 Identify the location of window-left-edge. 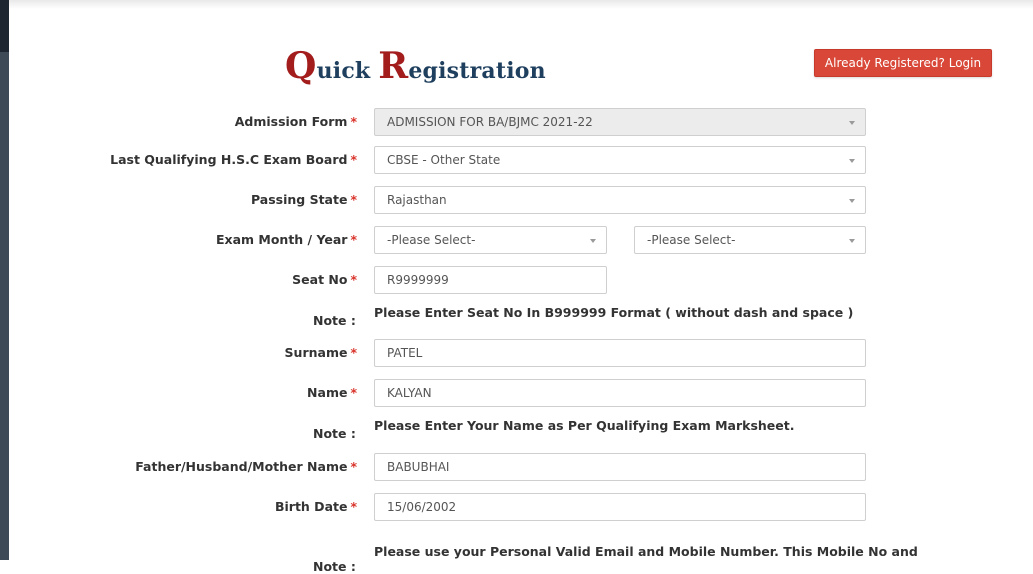
(4, 280).